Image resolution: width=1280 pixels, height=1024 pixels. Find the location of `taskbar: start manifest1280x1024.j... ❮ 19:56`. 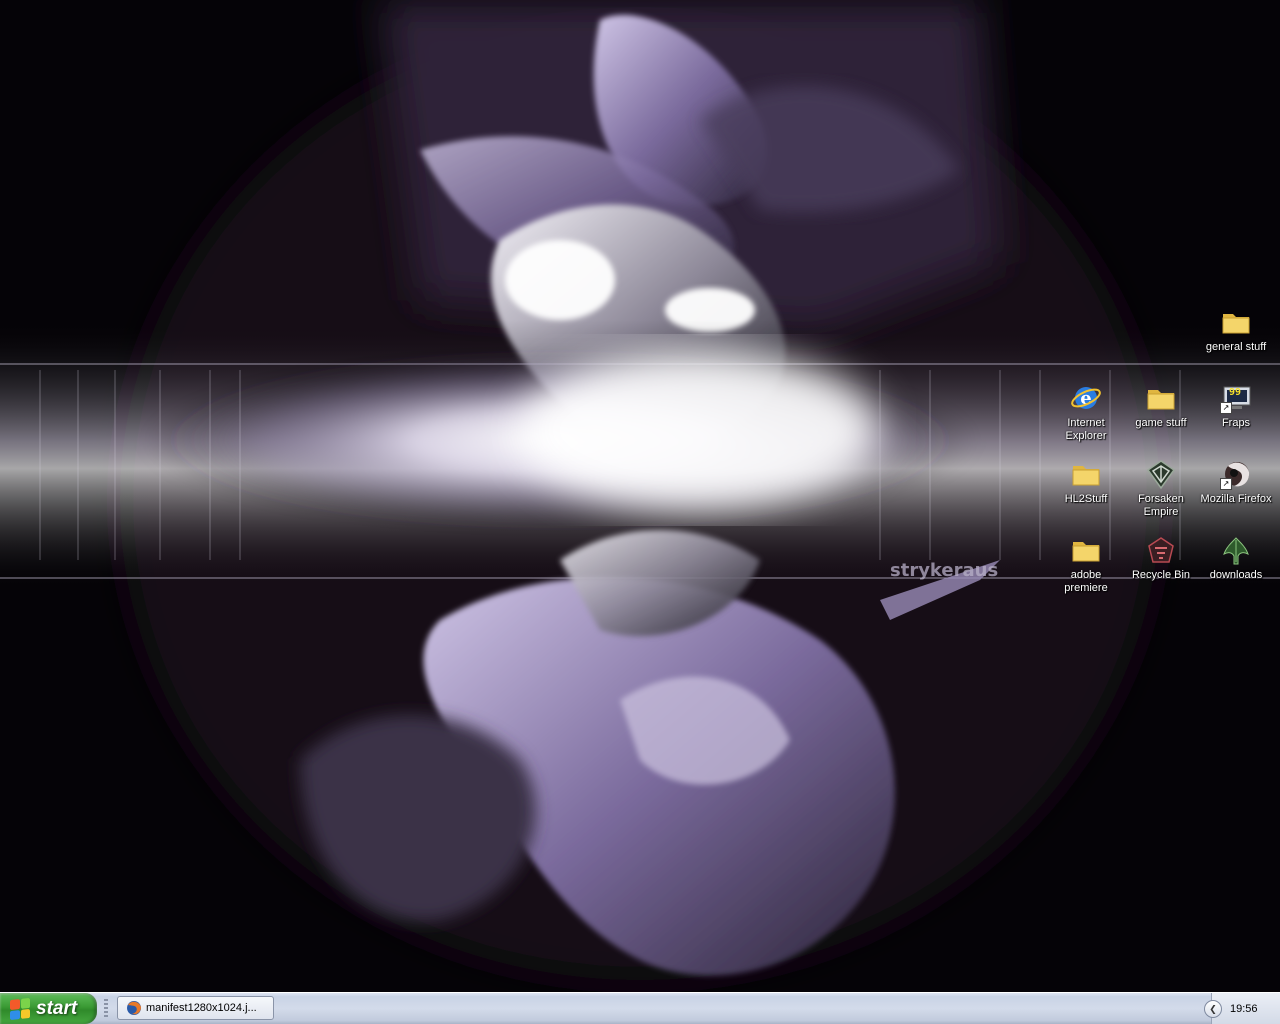

taskbar: start manifest1280x1024.j... ❮ 19:56 is located at coordinates (640, 1008).